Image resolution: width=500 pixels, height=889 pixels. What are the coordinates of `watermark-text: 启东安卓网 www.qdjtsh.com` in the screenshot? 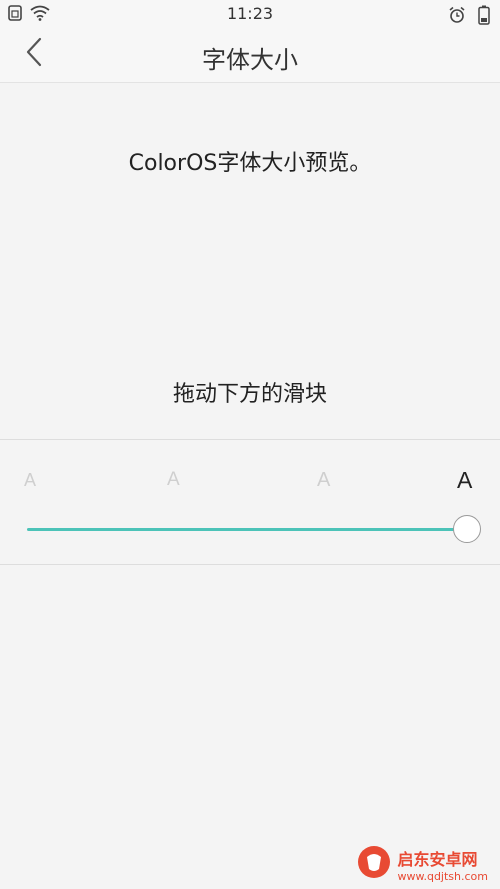 It's located at (442, 864).